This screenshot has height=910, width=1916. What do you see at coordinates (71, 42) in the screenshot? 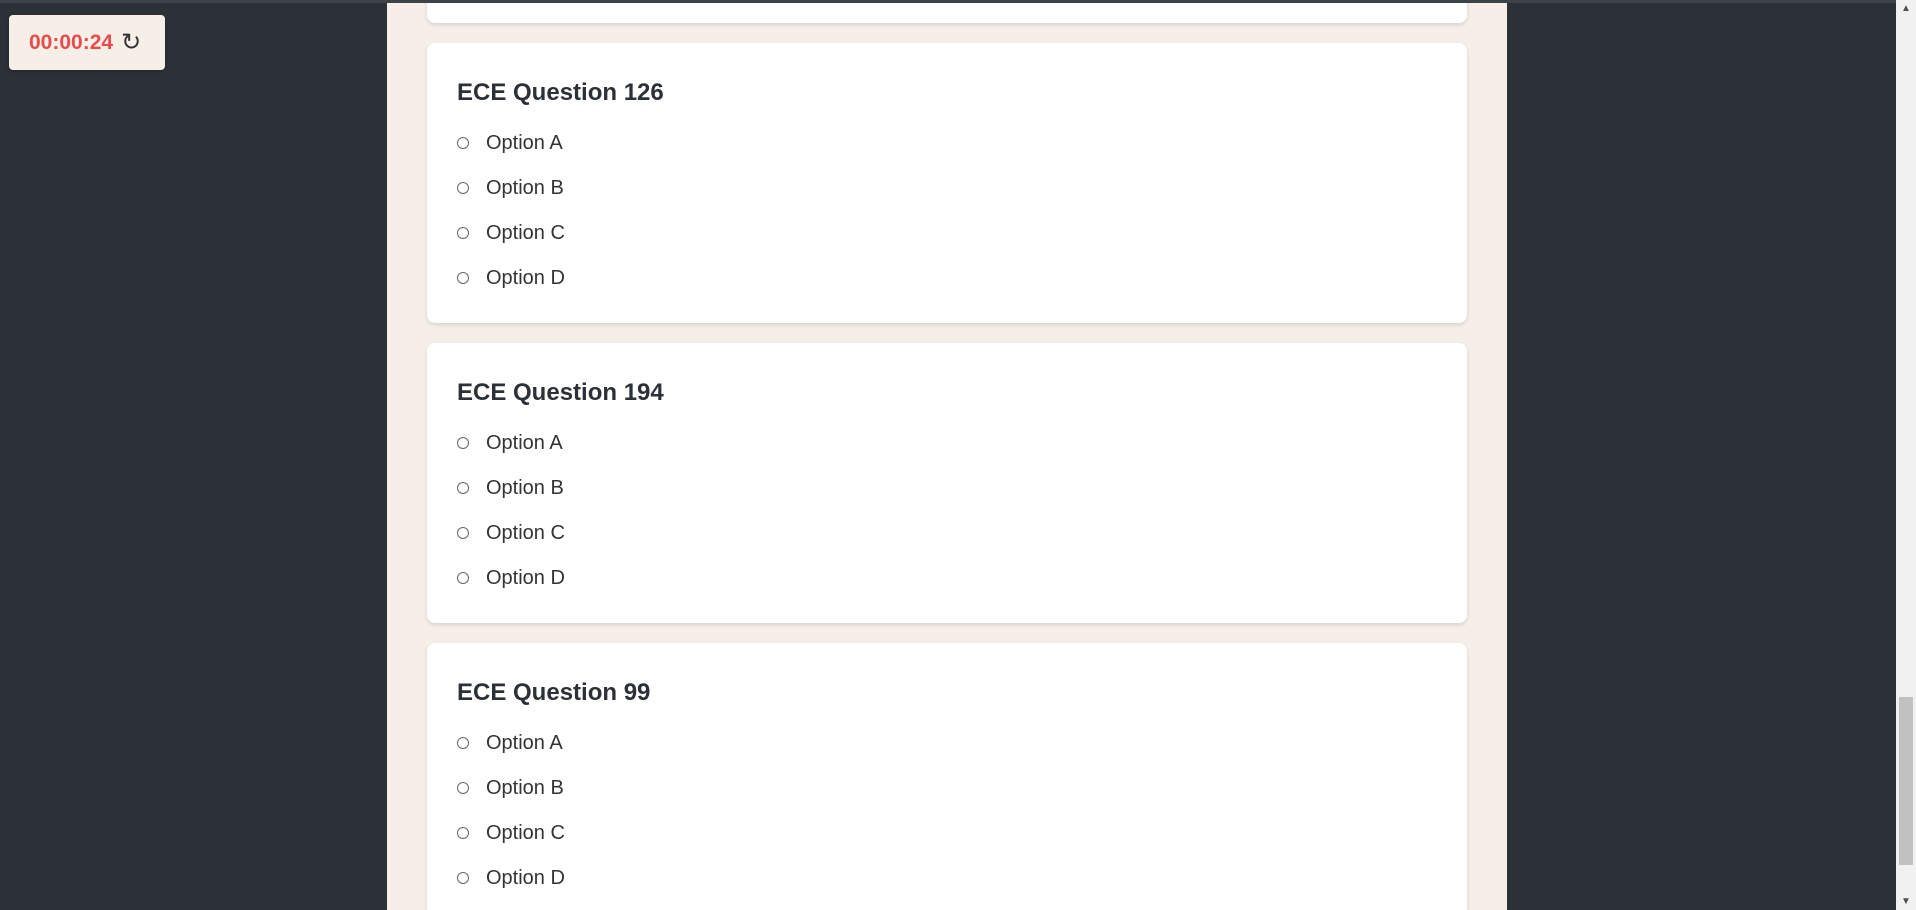
I see `timer-display: 00:00:24` at bounding box center [71, 42].